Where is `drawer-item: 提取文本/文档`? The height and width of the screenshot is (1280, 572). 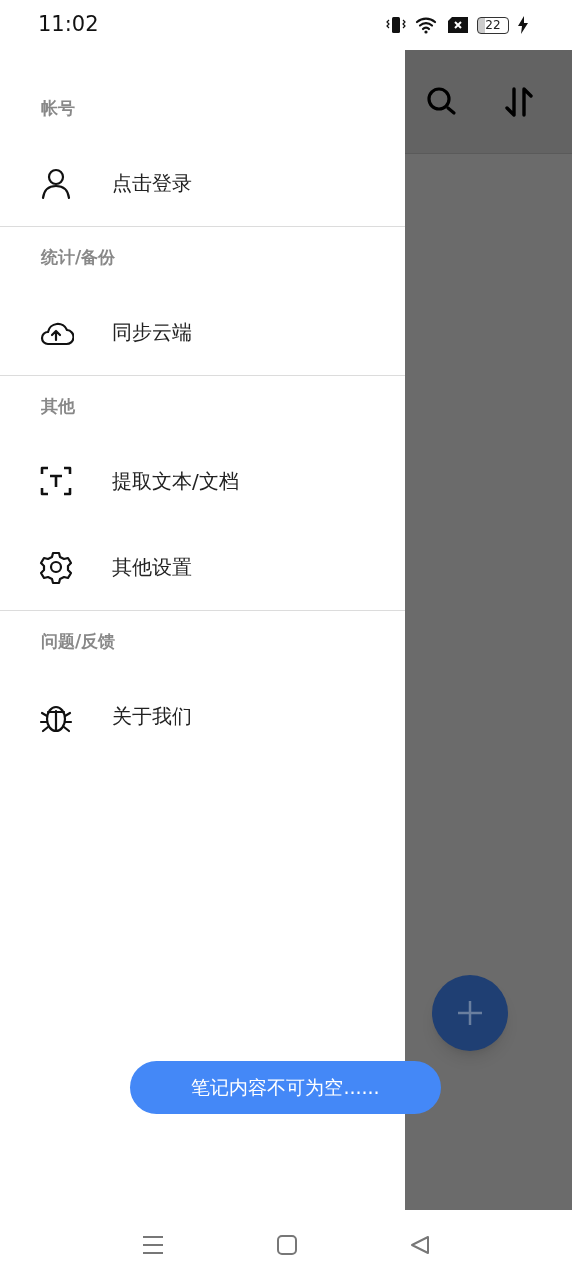
drawer-item: 提取文本/文档 is located at coordinates (202, 481).